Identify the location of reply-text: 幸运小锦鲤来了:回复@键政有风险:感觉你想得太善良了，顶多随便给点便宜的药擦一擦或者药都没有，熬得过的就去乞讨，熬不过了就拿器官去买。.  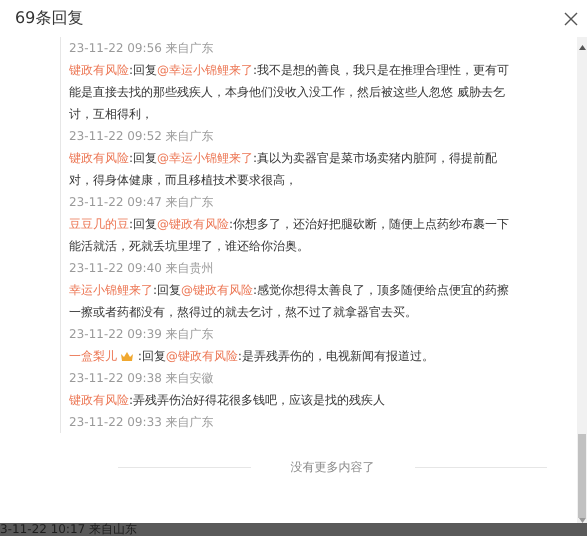
(289, 301).